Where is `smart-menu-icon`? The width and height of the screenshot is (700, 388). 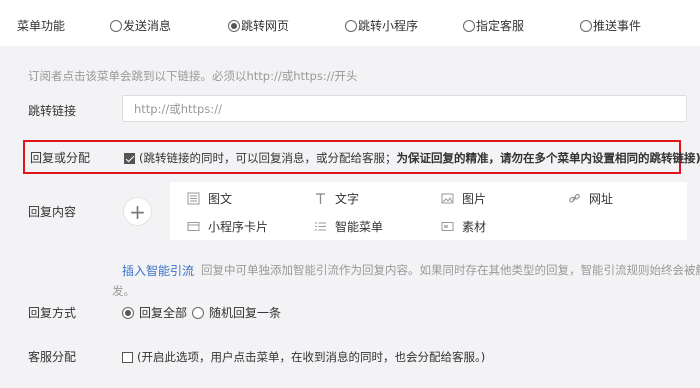 smart-menu-icon is located at coordinates (320, 226).